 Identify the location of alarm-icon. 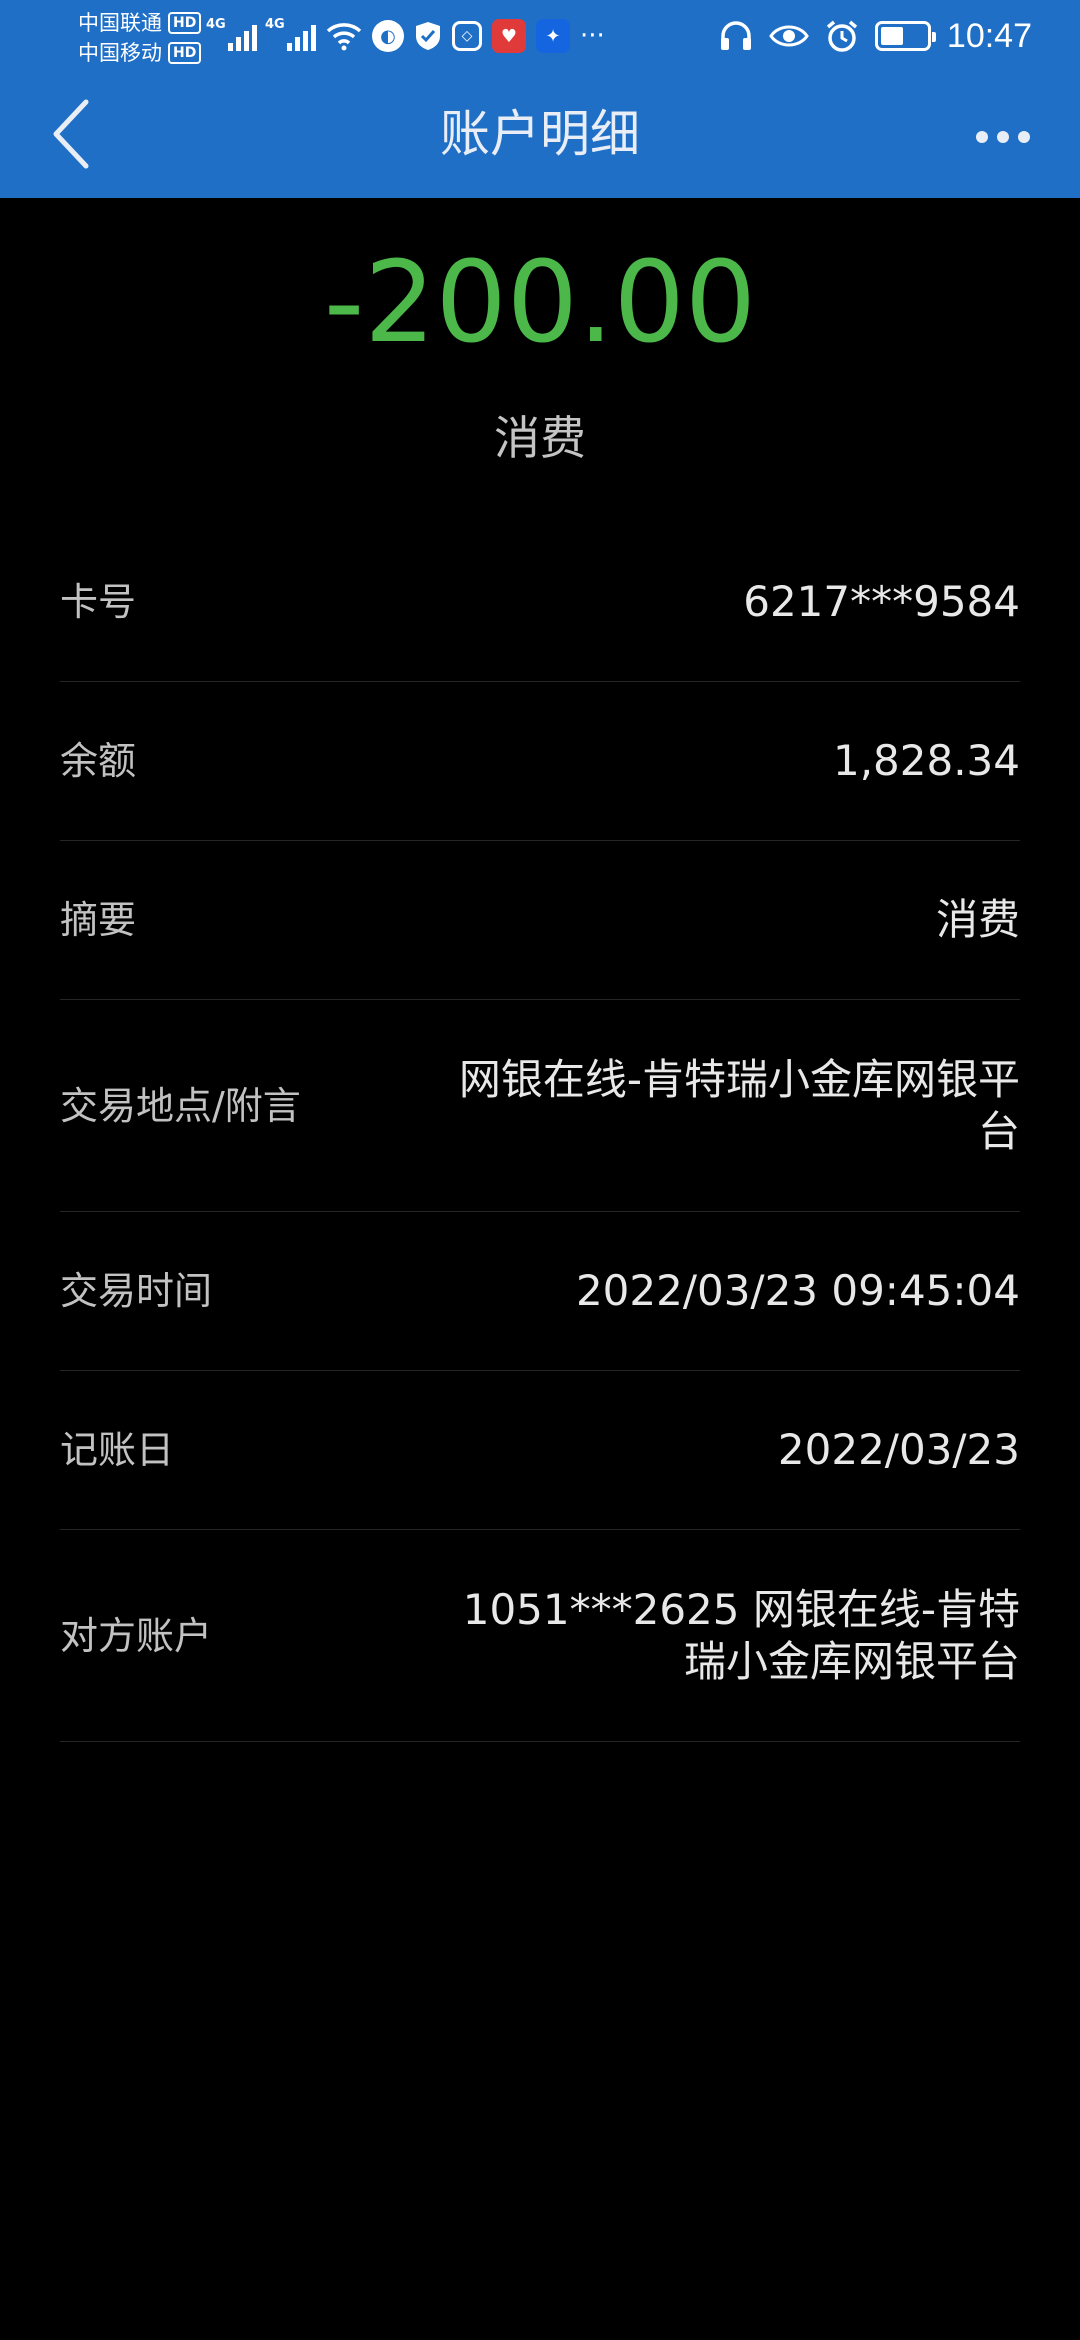
(842, 36).